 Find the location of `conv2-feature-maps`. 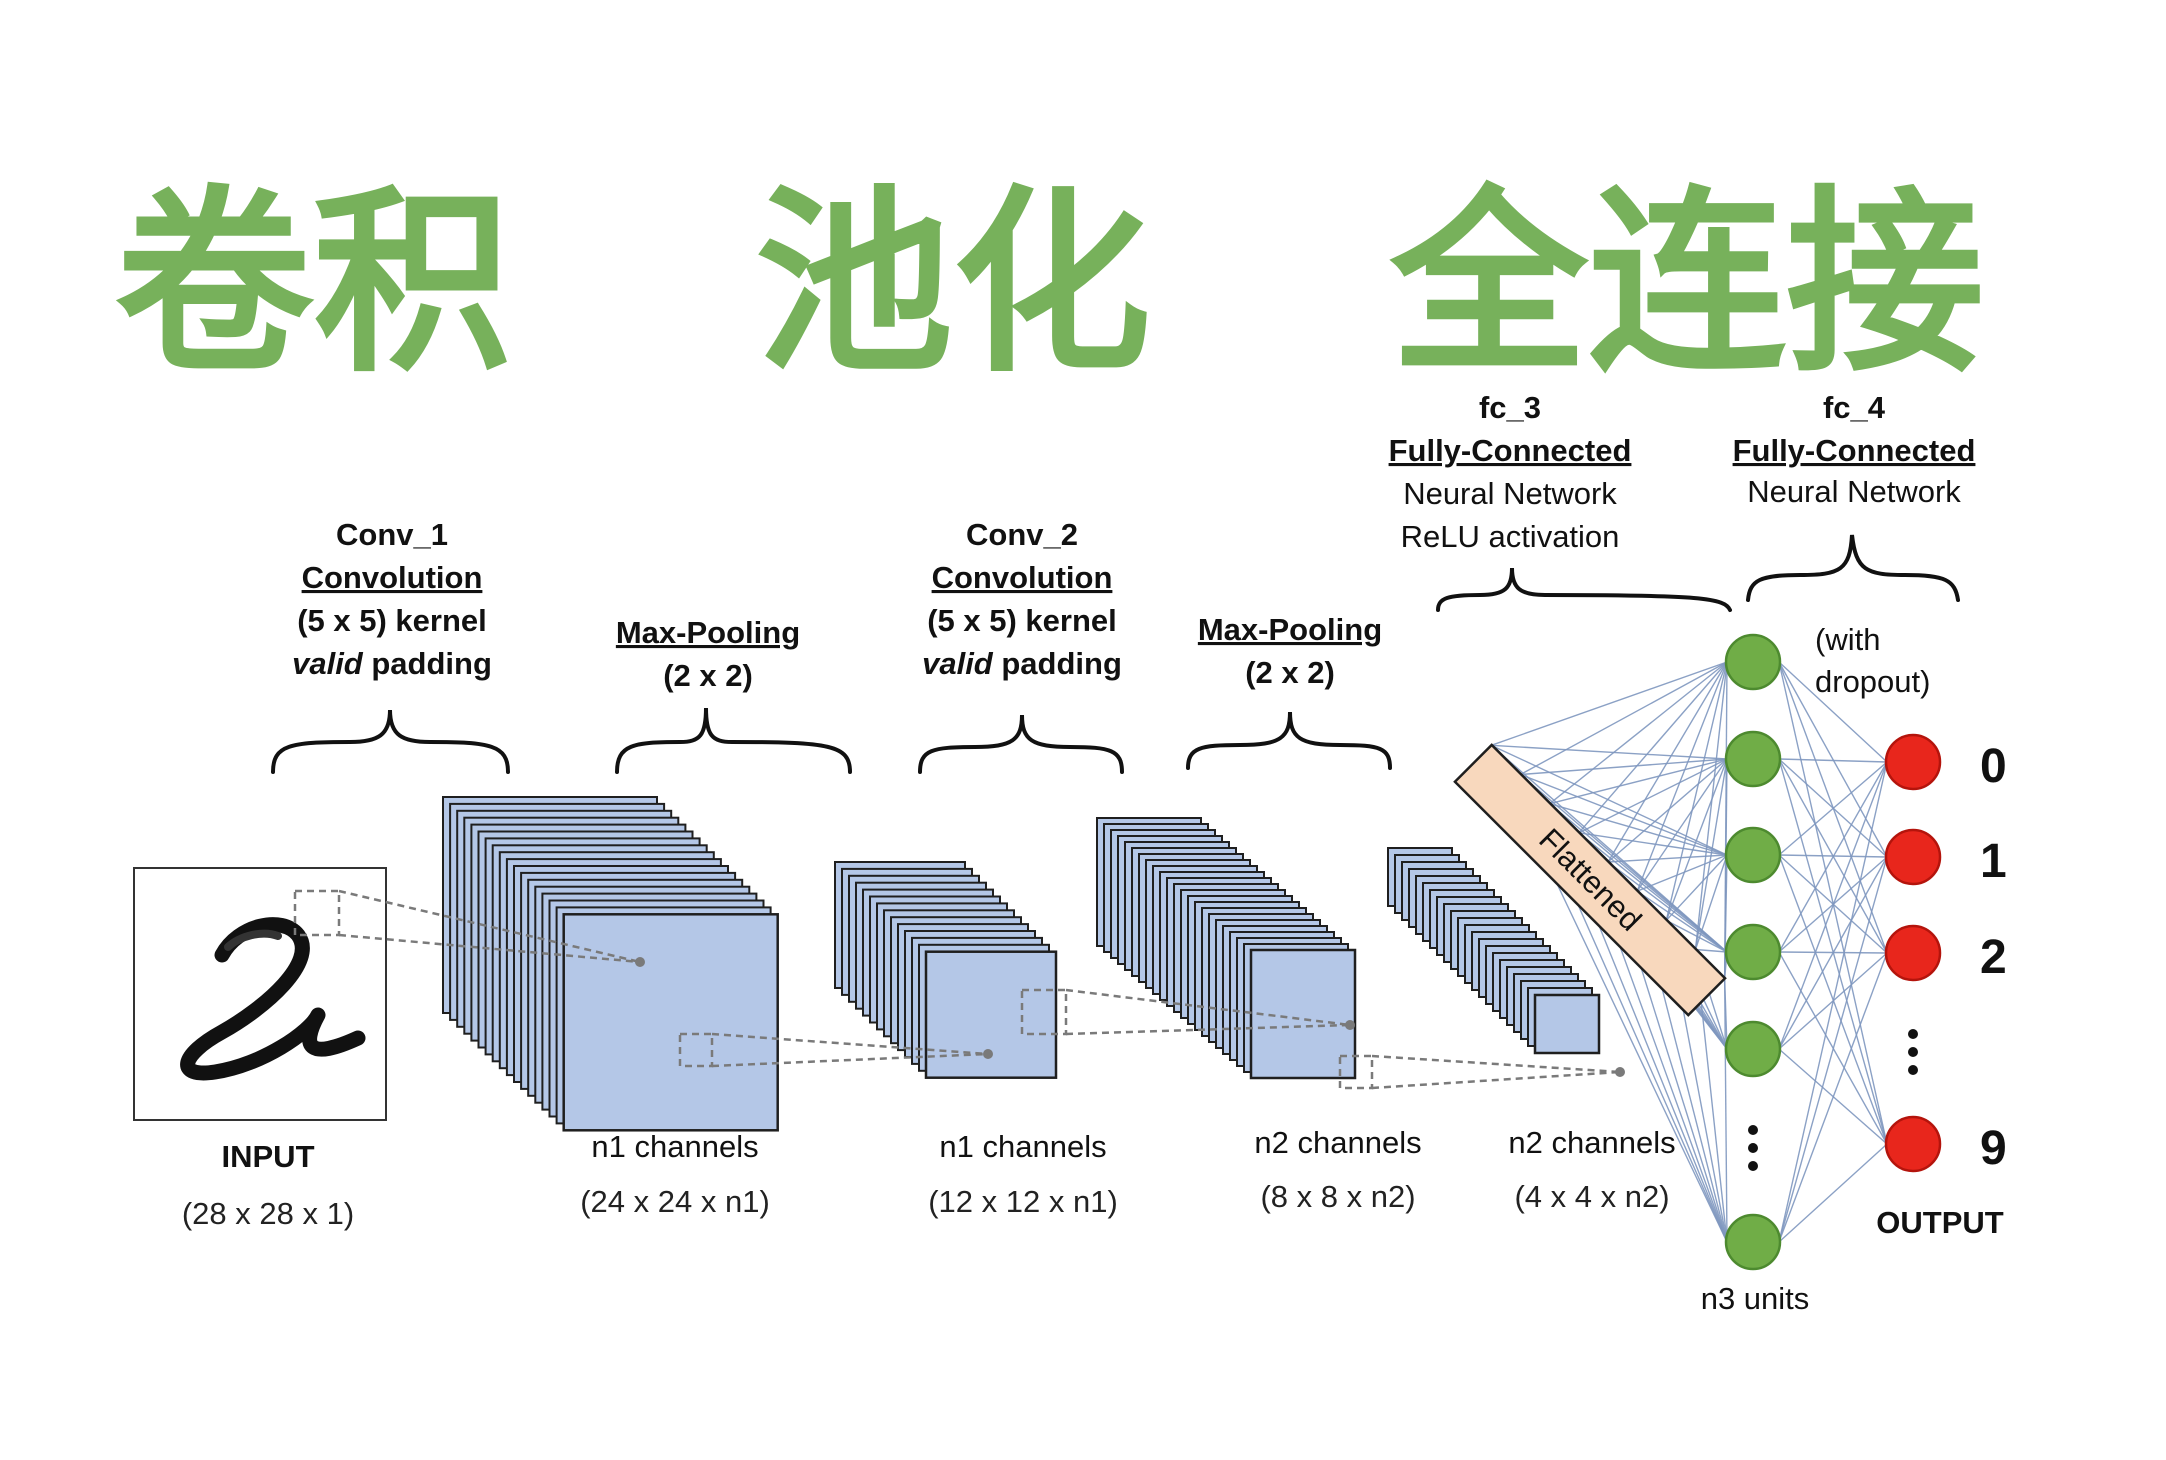

conv2-feature-maps is located at coordinates (1226, 948).